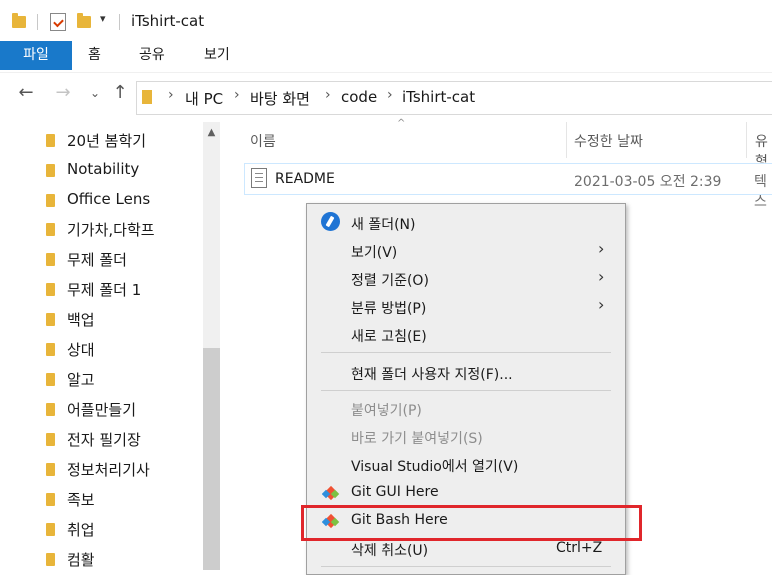 The image size is (772, 575). What do you see at coordinates (81, 350) in the screenshot?
I see `sidebar-item-label: 상대` at bounding box center [81, 350].